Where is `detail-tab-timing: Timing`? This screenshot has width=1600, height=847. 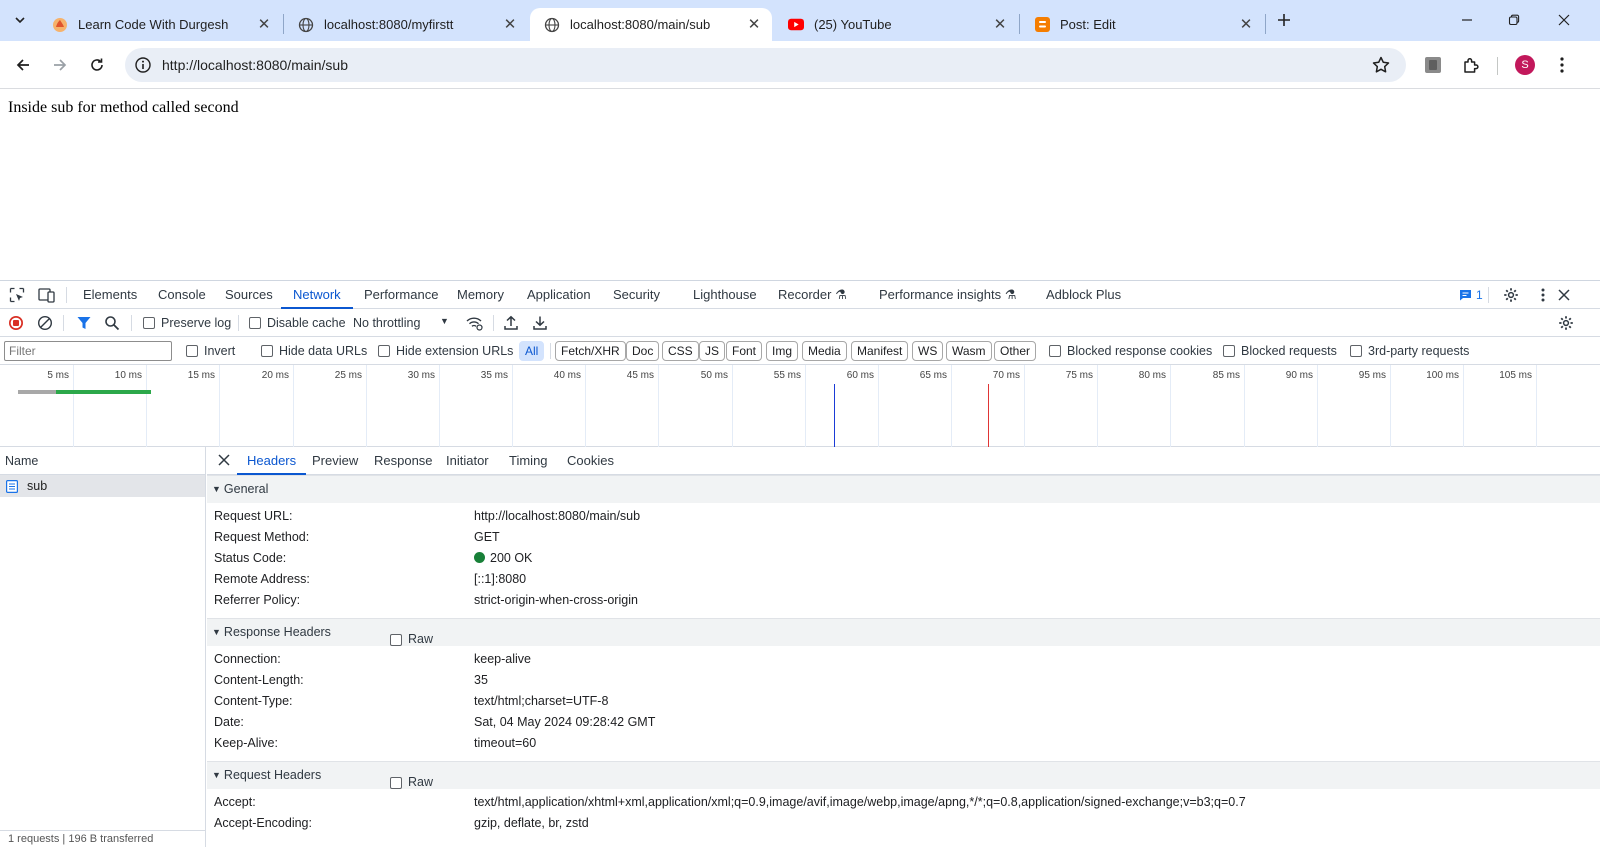
detail-tab-timing: Timing is located at coordinates (528, 461).